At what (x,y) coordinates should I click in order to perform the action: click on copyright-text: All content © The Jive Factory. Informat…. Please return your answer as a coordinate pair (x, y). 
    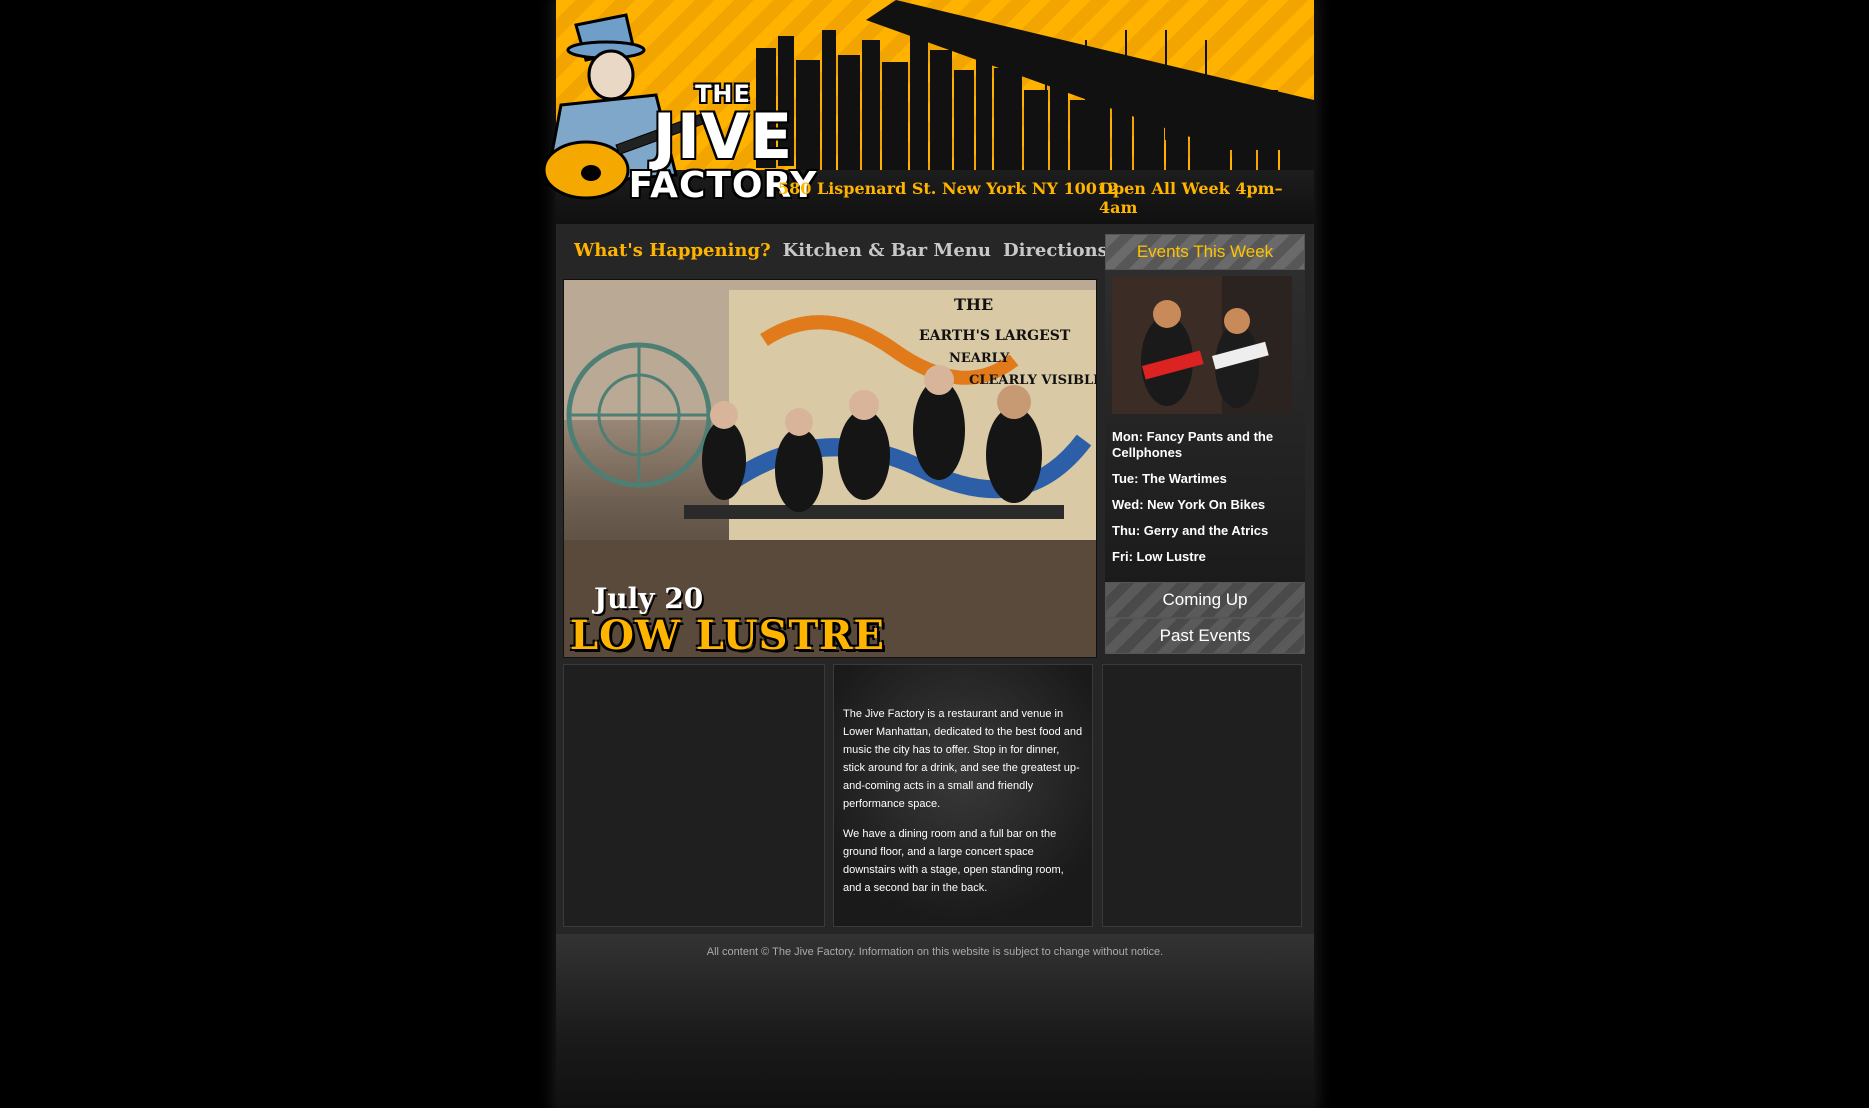
    Looking at the image, I should click on (935, 952).